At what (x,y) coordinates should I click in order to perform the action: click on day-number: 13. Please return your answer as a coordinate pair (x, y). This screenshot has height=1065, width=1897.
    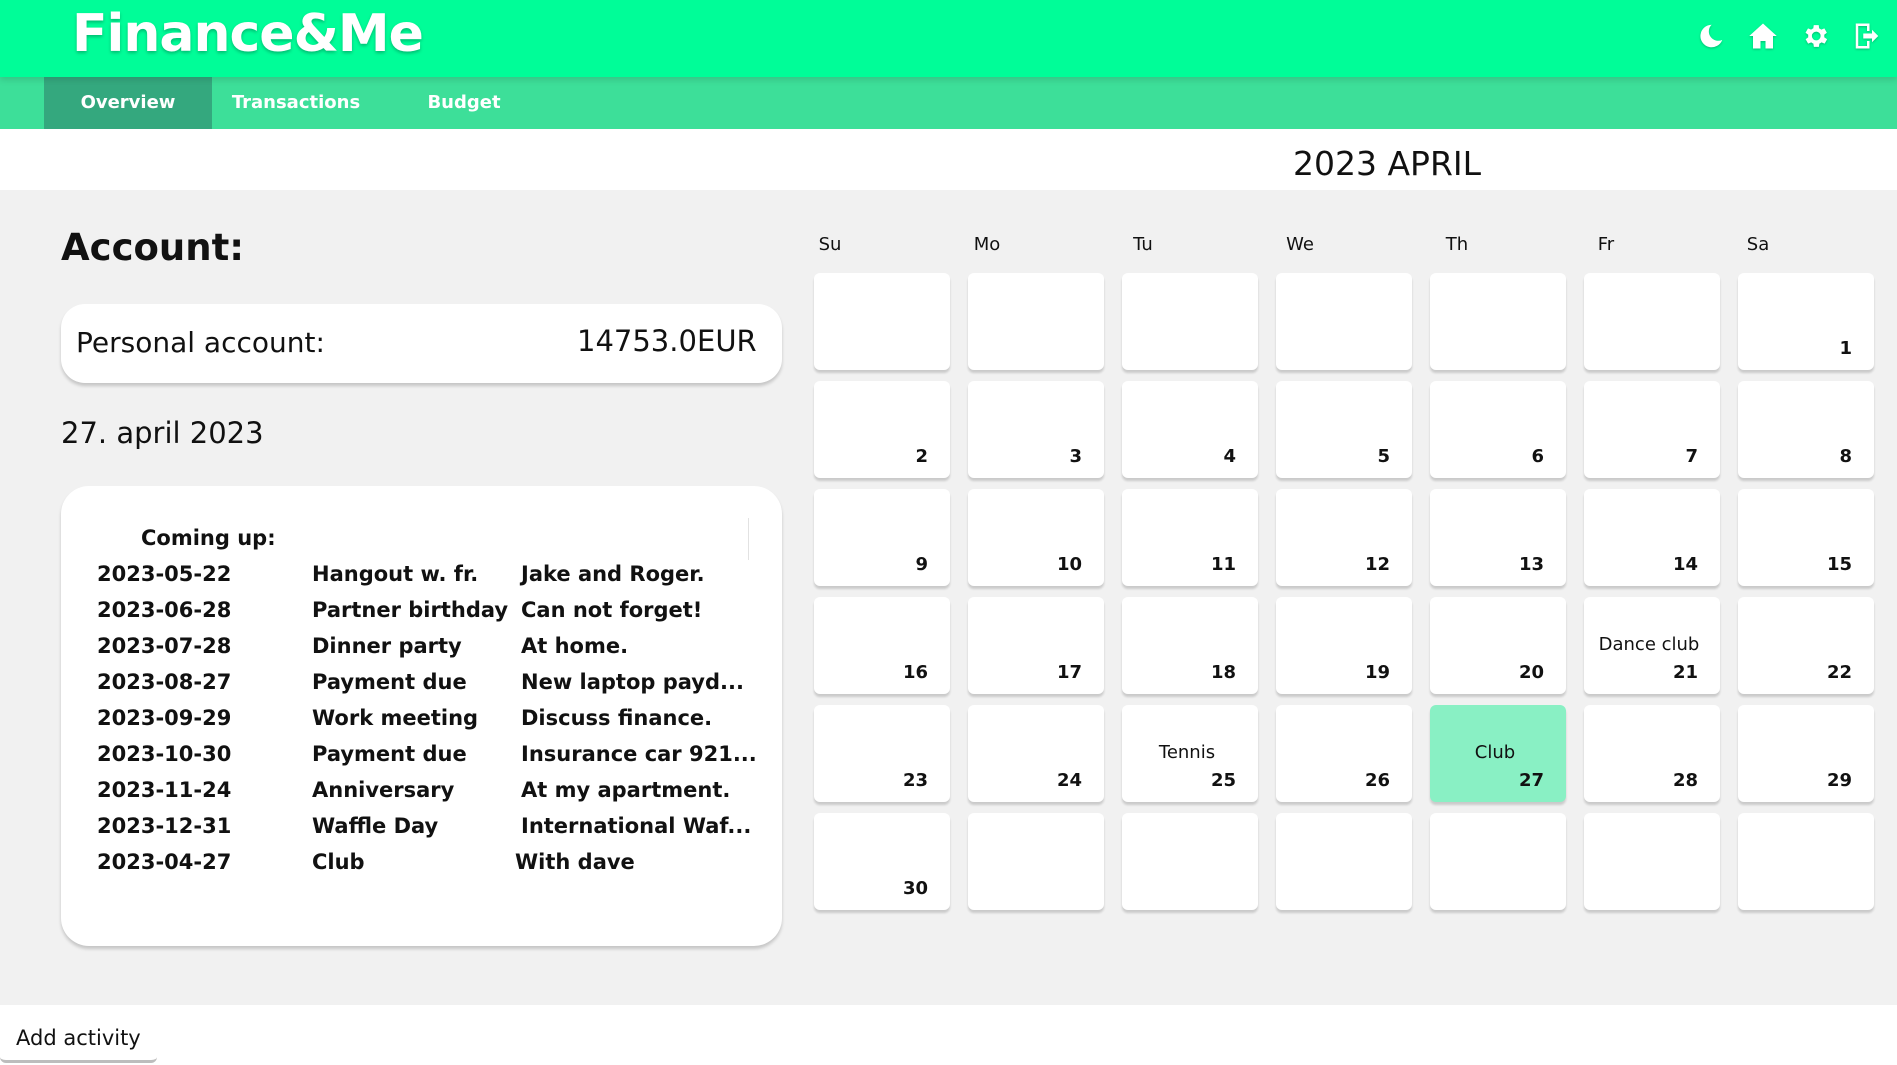
    Looking at the image, I should click on (1531, 564).